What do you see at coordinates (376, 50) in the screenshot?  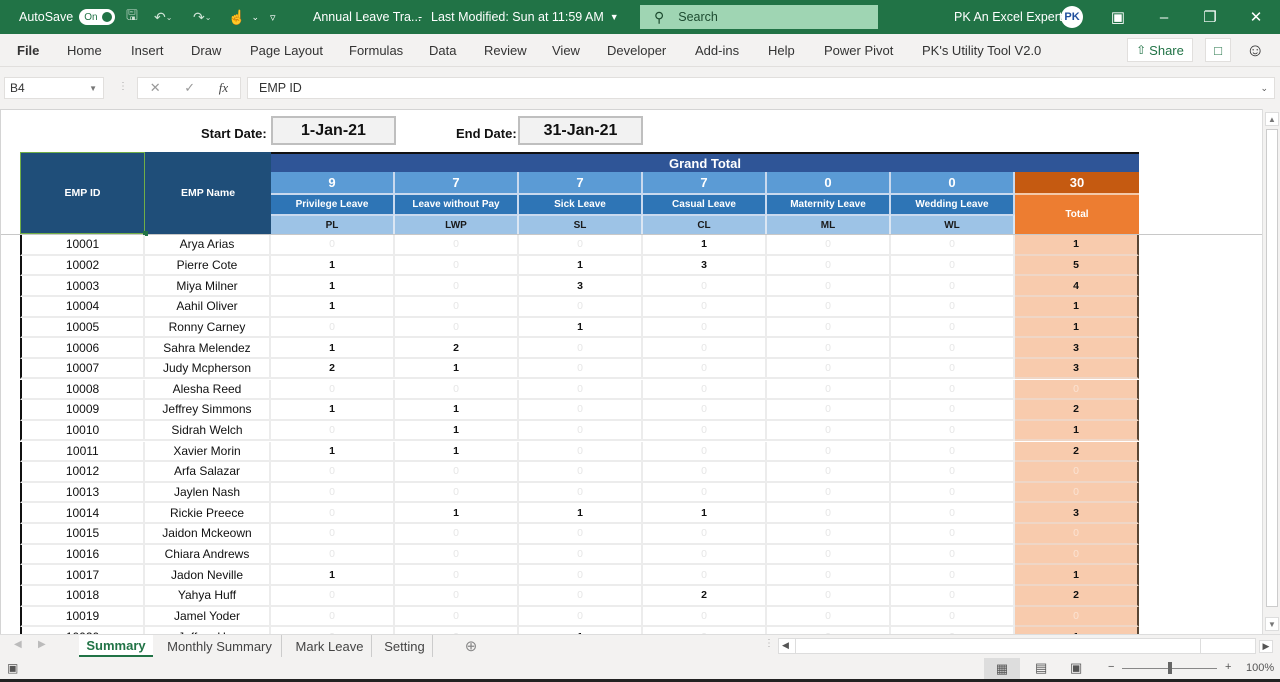 I see `tab-formulas: Formulas` at bounding box center [376, 50].